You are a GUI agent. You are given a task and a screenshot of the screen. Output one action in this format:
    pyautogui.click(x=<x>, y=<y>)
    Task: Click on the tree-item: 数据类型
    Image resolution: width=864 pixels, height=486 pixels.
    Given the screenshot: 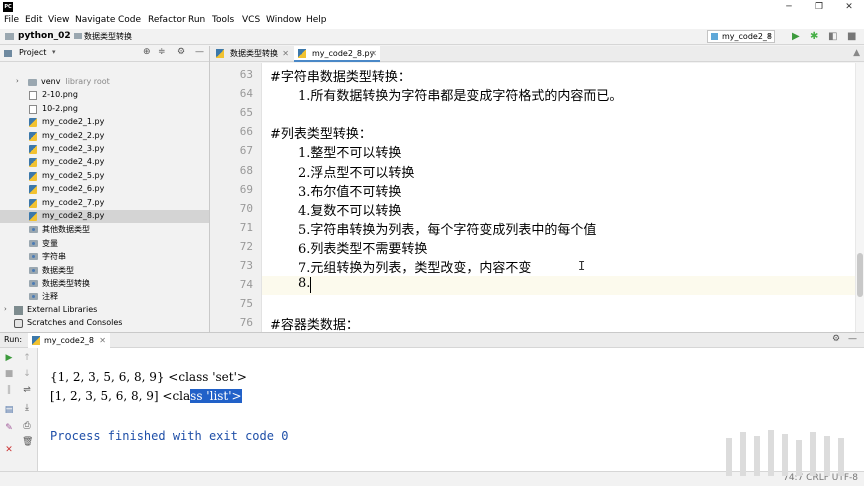 What is the action you would take?
    pyautogui.click(x=104, y=270)
    